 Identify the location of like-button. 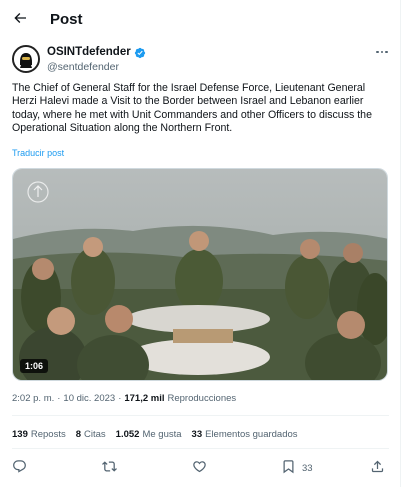
(199, 468).